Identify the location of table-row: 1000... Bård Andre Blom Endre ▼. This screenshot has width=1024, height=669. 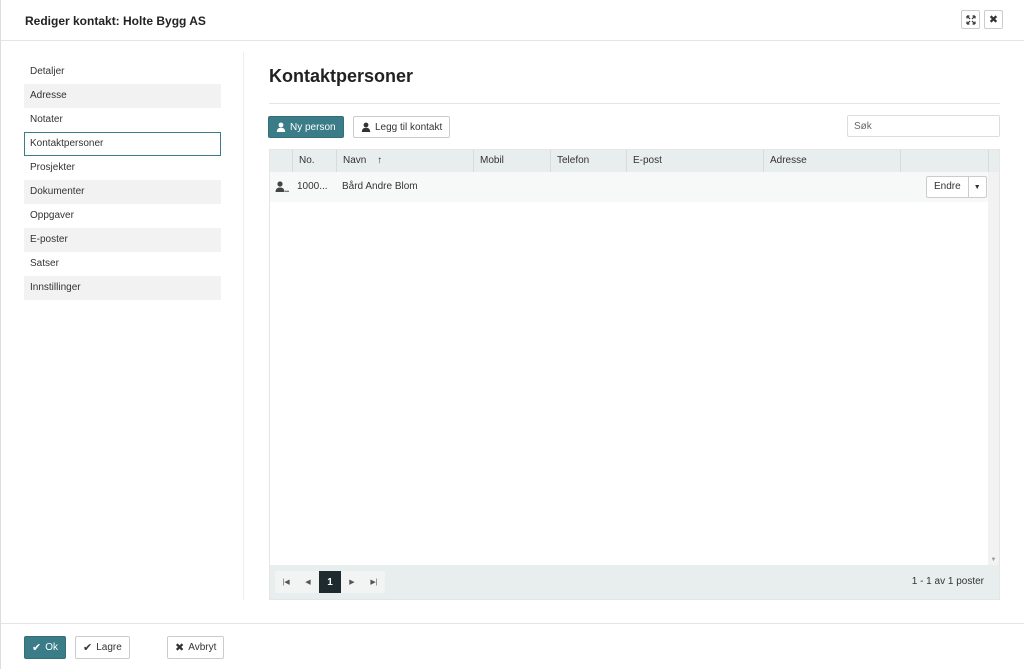
(629, 187).